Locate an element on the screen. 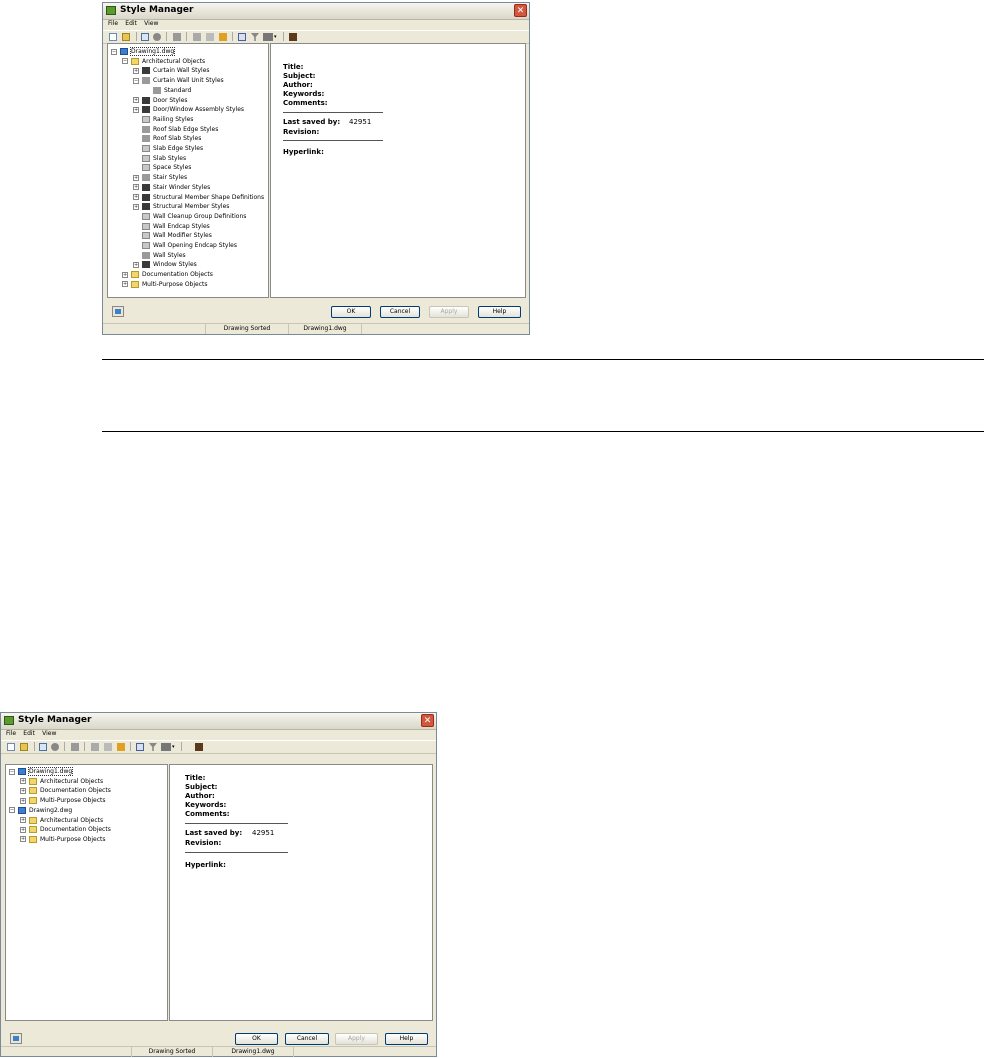 The image size is (984, 1058). tree-item: Slab Edge Styles is located at coordinates (168, 149).